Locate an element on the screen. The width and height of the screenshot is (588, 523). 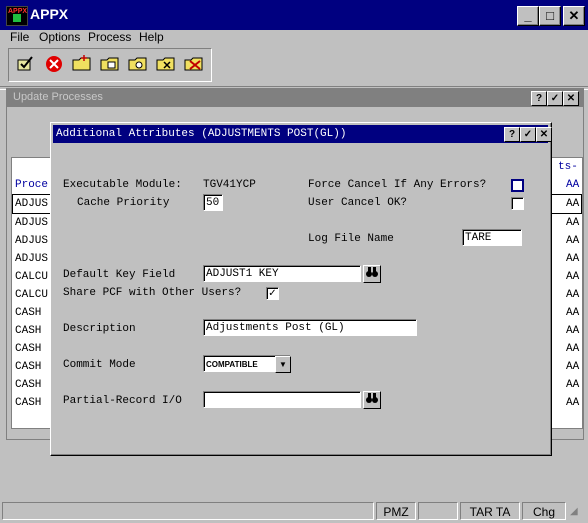
executable-module-label: Executable Module: is located at coordinates (122, 185).